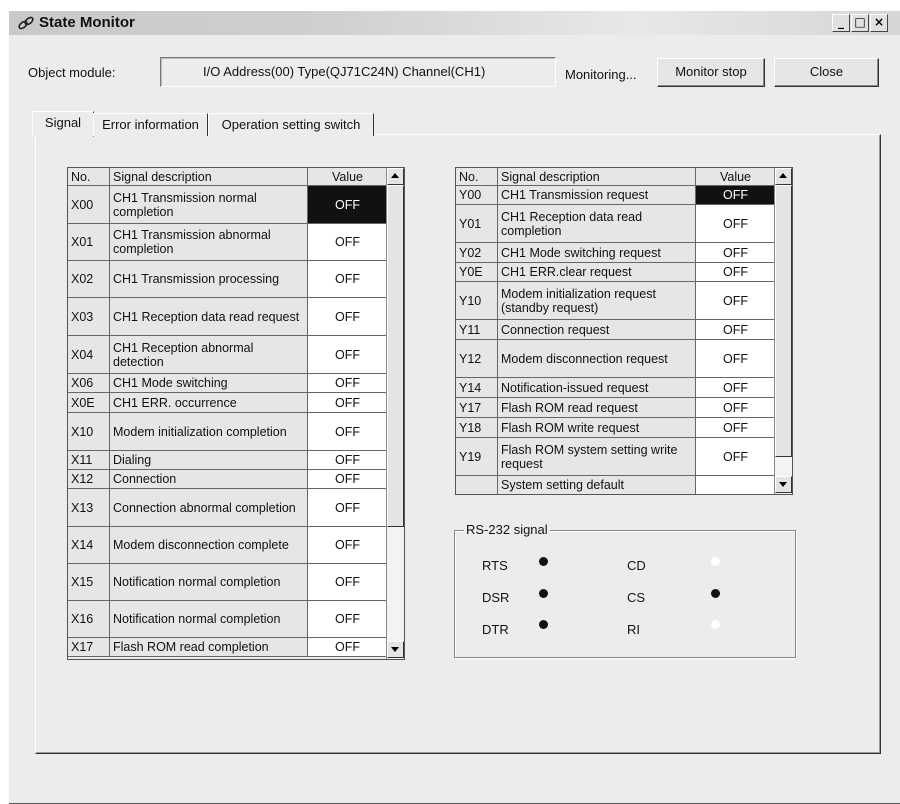 This screenshot has width=900, height=804. Describe the element at coordinates (879, 23) in the screenshot. I see `close-window-button: ×` at that location.